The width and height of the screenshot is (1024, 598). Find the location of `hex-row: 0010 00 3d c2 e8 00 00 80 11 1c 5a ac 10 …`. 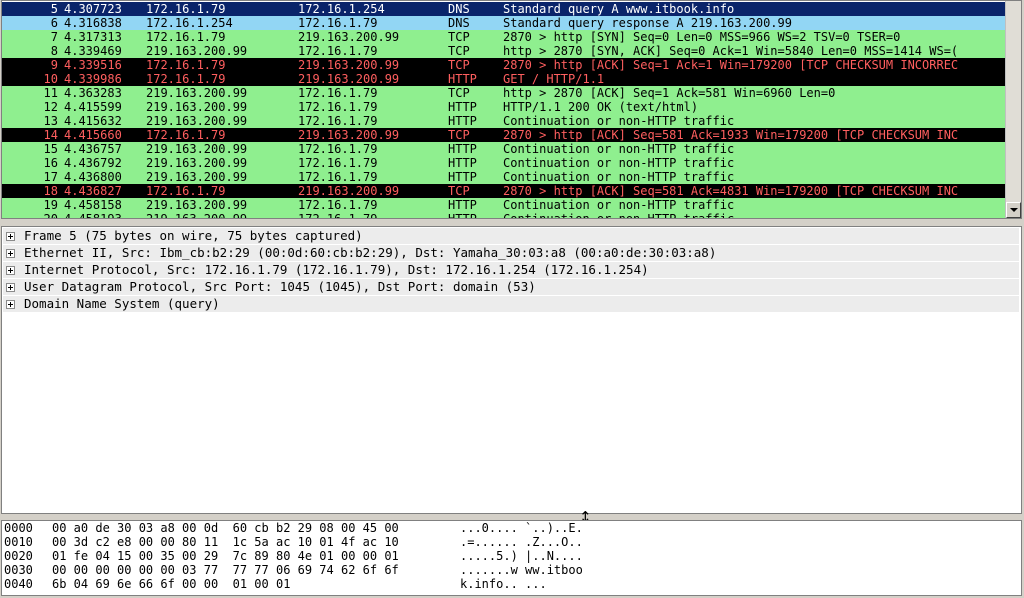

hex-row: 0010 00 3d c2 e8 00 00 80 11 1c 5a ac 10 … is located at coordinates (509, 542).